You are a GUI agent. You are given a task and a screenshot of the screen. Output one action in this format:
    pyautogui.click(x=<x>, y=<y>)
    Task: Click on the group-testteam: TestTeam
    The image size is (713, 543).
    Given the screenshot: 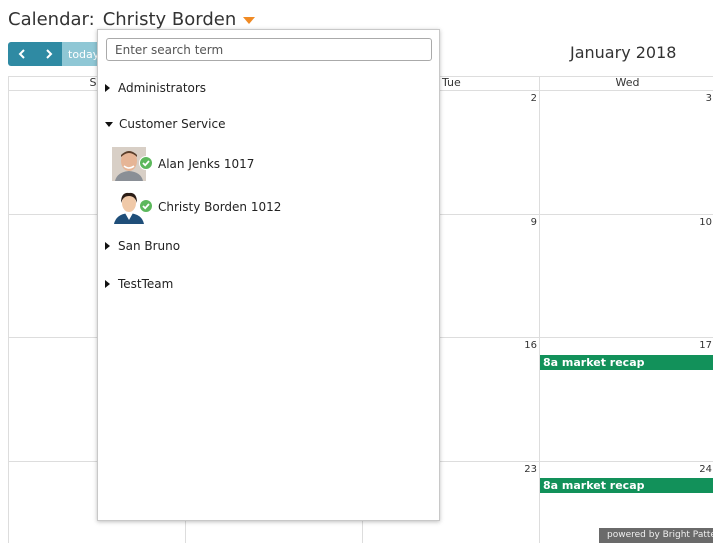 What is the action you would take?
    pyautogui.click(x=139, y=284)
    